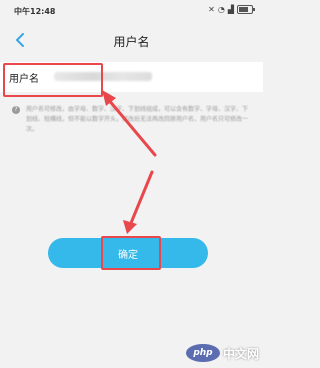  Describe the element at coordinates (138, 202) in the screenshot. I see `arrow-to-confirm` at that location.